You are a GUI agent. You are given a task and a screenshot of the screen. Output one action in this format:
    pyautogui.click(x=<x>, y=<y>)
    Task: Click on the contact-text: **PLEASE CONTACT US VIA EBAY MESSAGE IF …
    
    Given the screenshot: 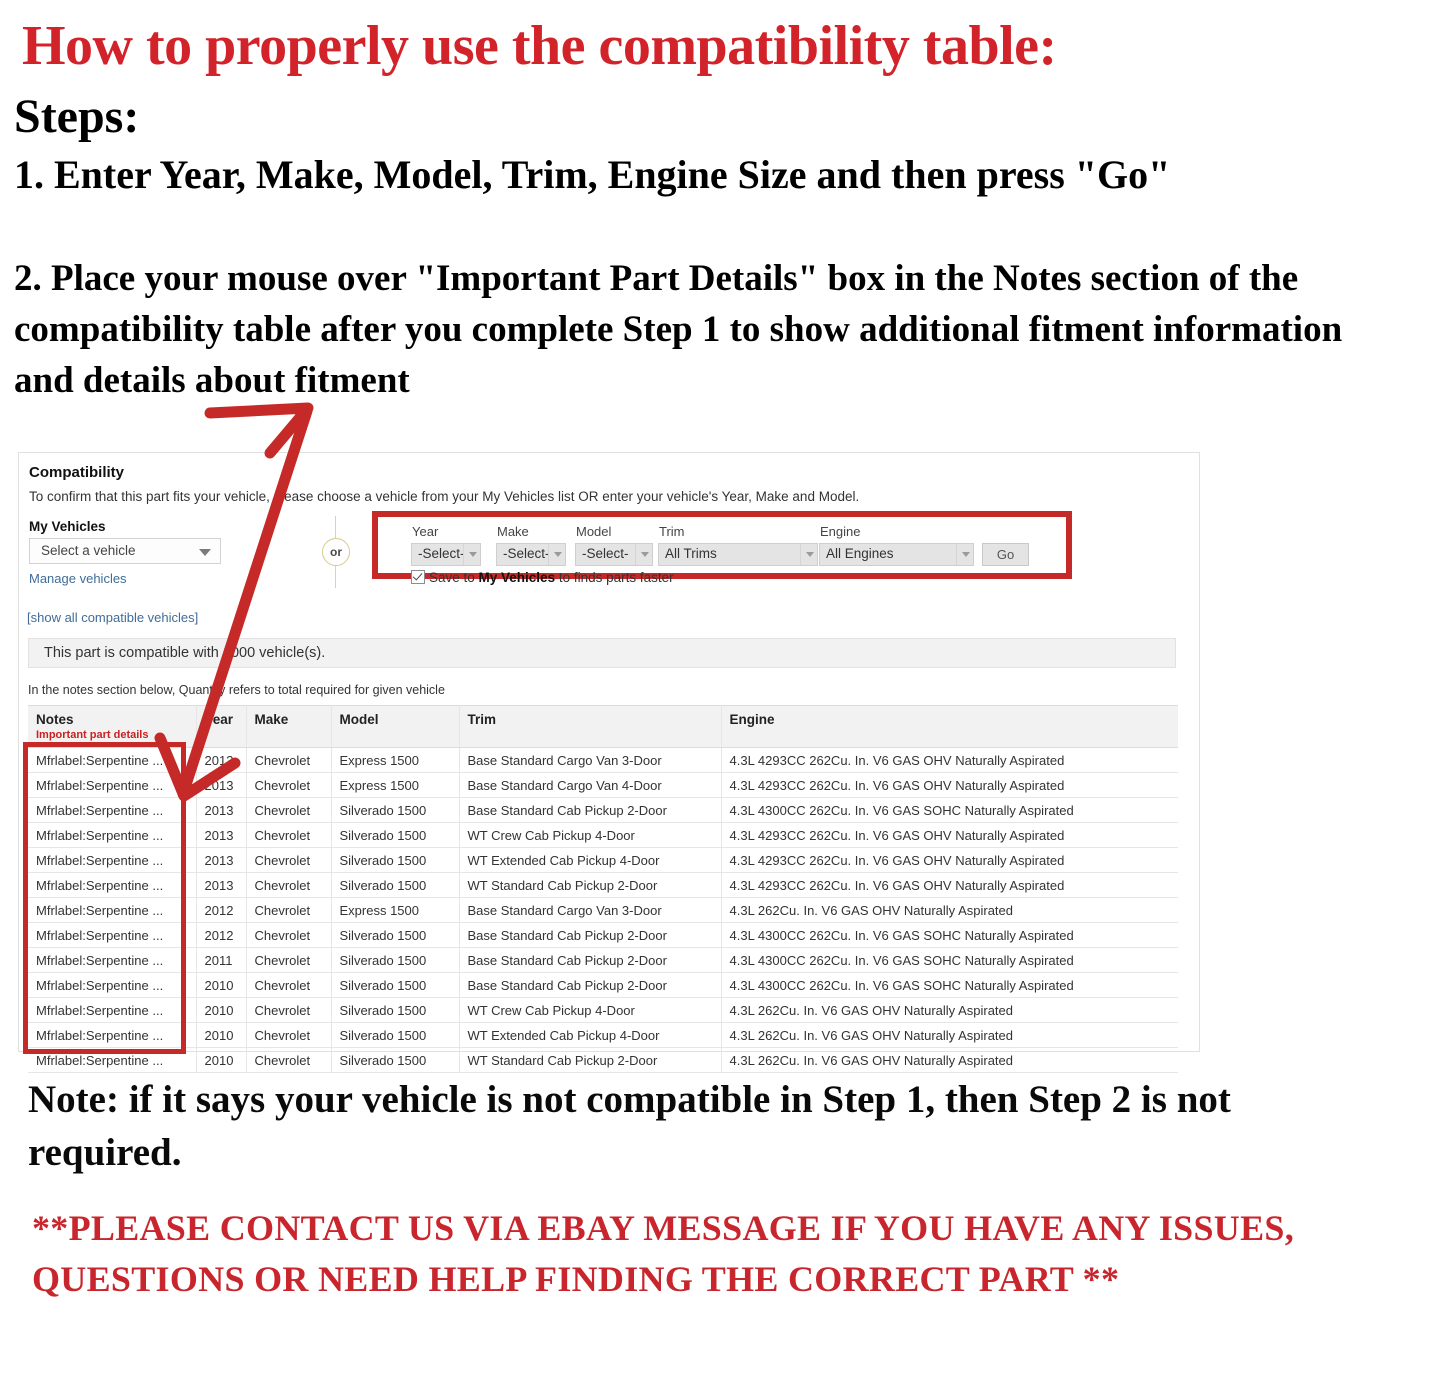 What is the action you would take?
    pyautogui.click(x=663, y=1254)
    